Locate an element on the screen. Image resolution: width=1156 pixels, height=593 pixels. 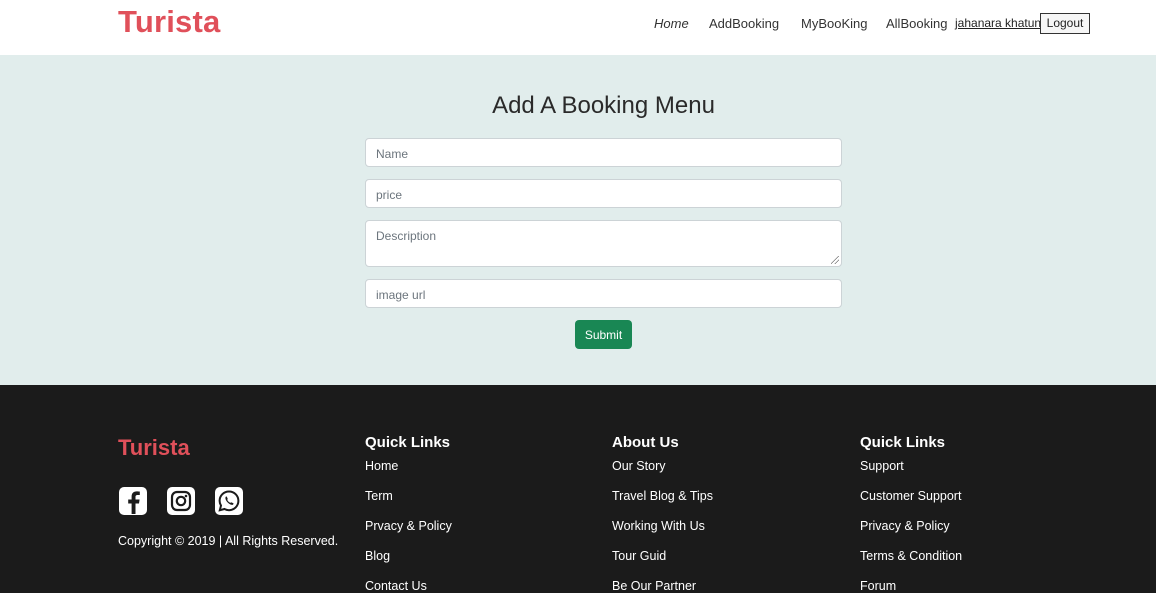
footer-link-travel-blog: Travel Blog & Tips is located at coordinates (662, 496).